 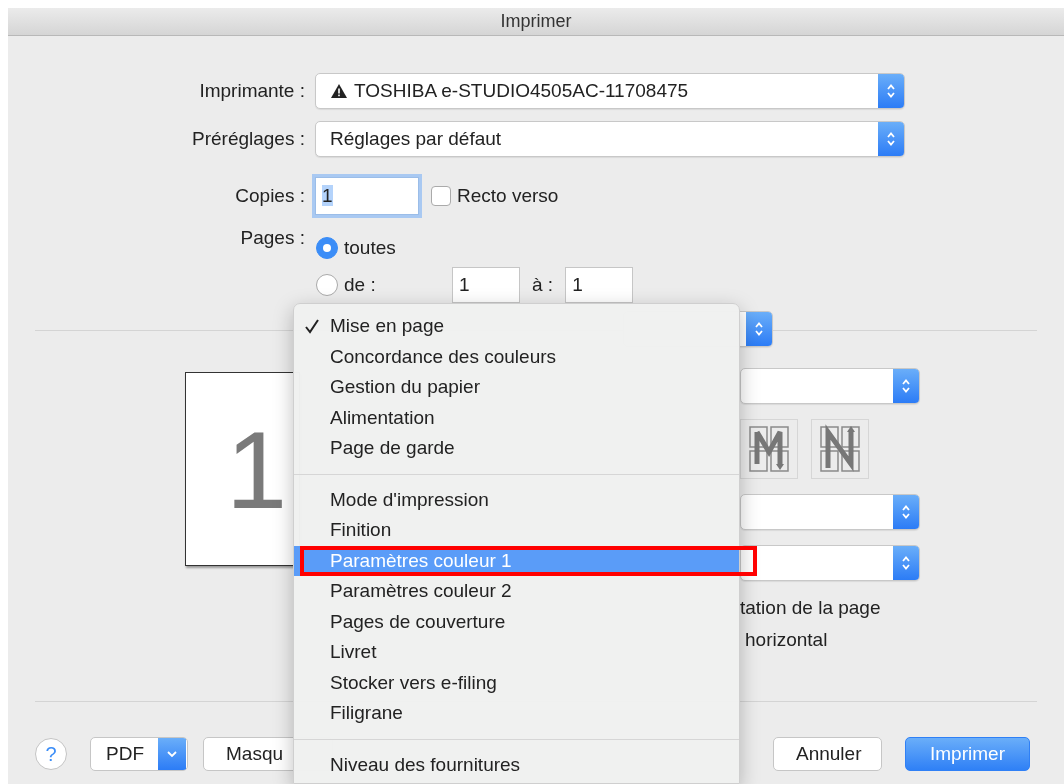 What do you see at coordinates (543, 285) in the screenshot?
I see `field-label: à :` at bounding box center [543, 285].